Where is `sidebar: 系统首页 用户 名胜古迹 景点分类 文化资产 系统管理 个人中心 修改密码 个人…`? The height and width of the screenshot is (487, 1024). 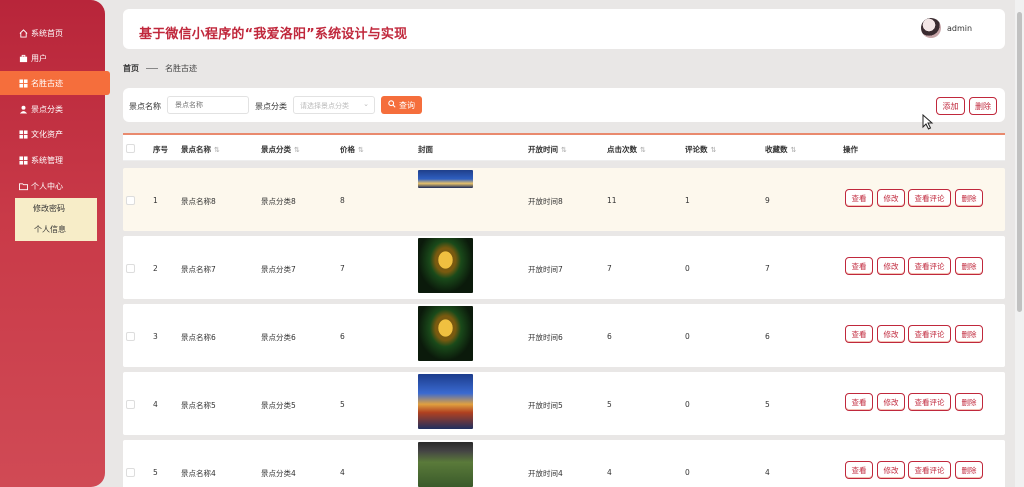 sidebar: 系统首页 用户 名胜古迹 景点分类 文化资产 系统管理 个人中心 修改密码 个人… is located at coordinates (55, 243).